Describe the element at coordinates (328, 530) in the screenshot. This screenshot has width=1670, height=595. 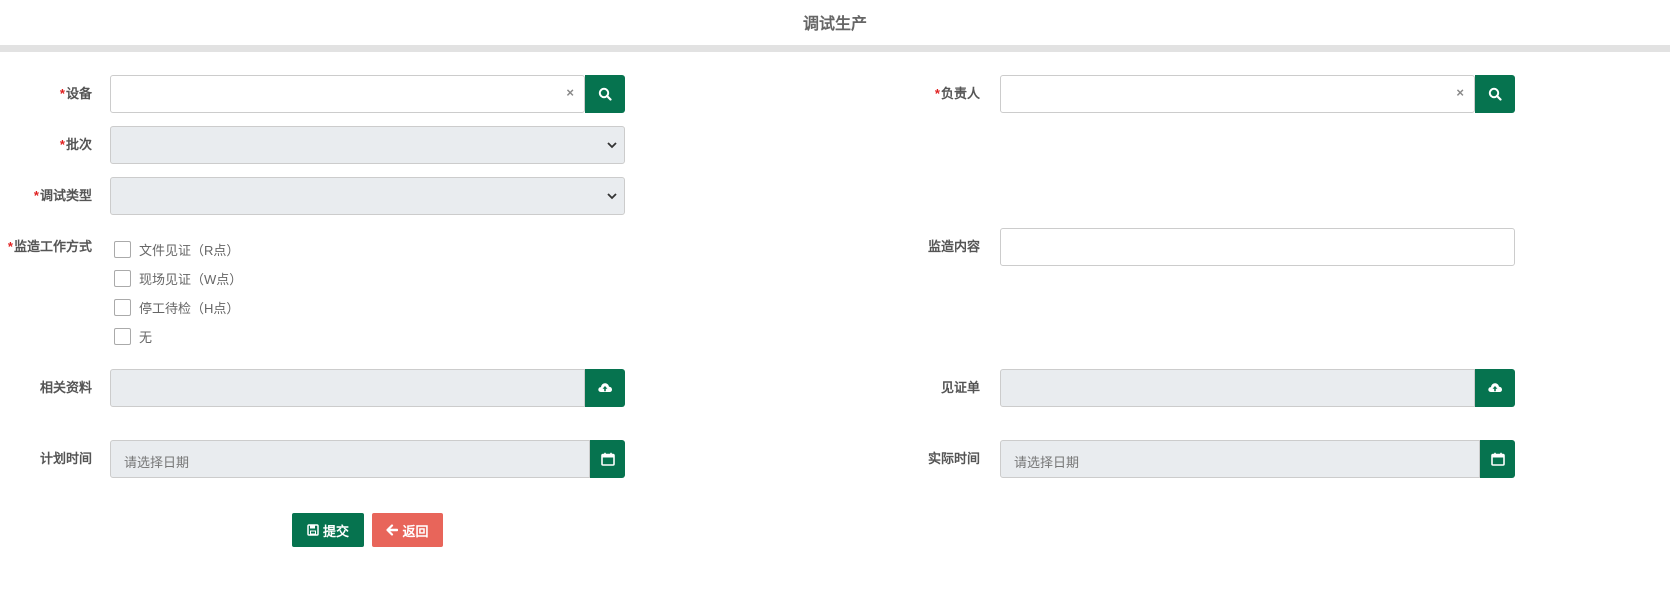
I see `submit-button: 提交` at that location.